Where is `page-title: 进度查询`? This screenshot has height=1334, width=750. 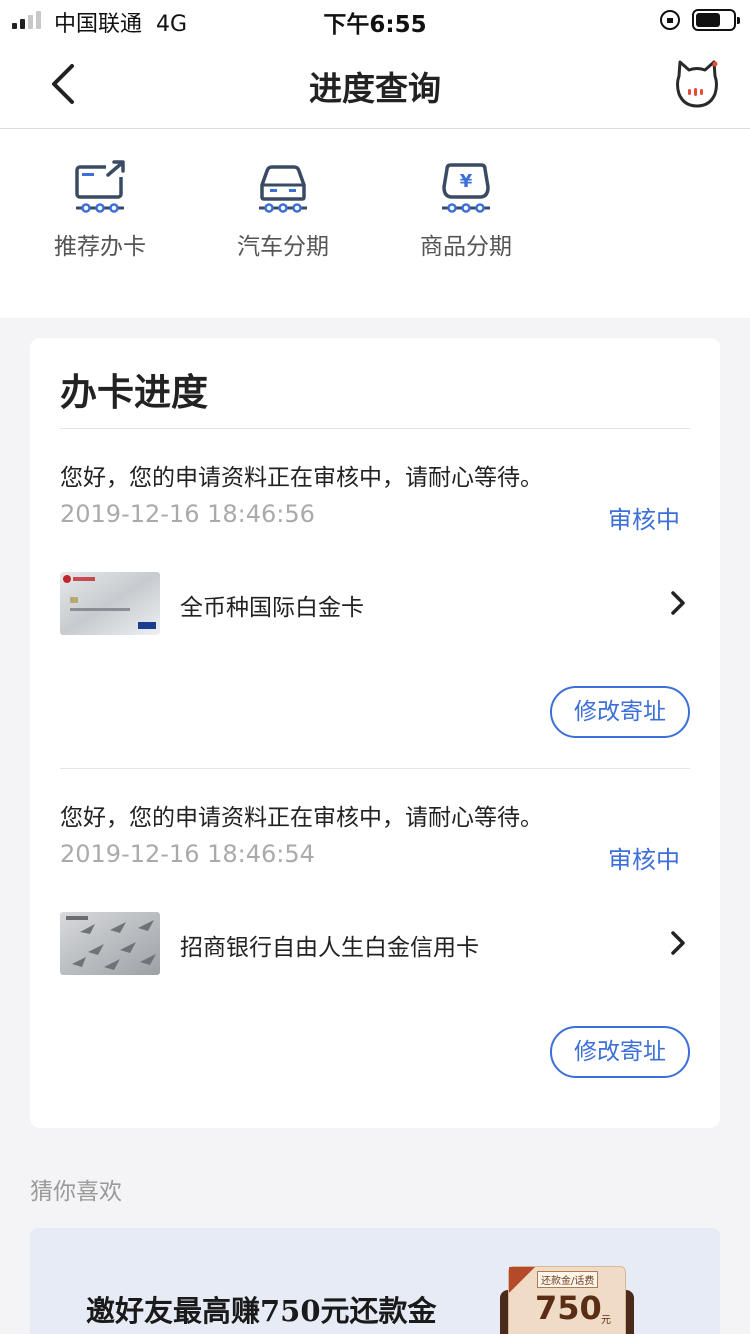 page-title: 进度查询 is located at coordinates (375, 88).